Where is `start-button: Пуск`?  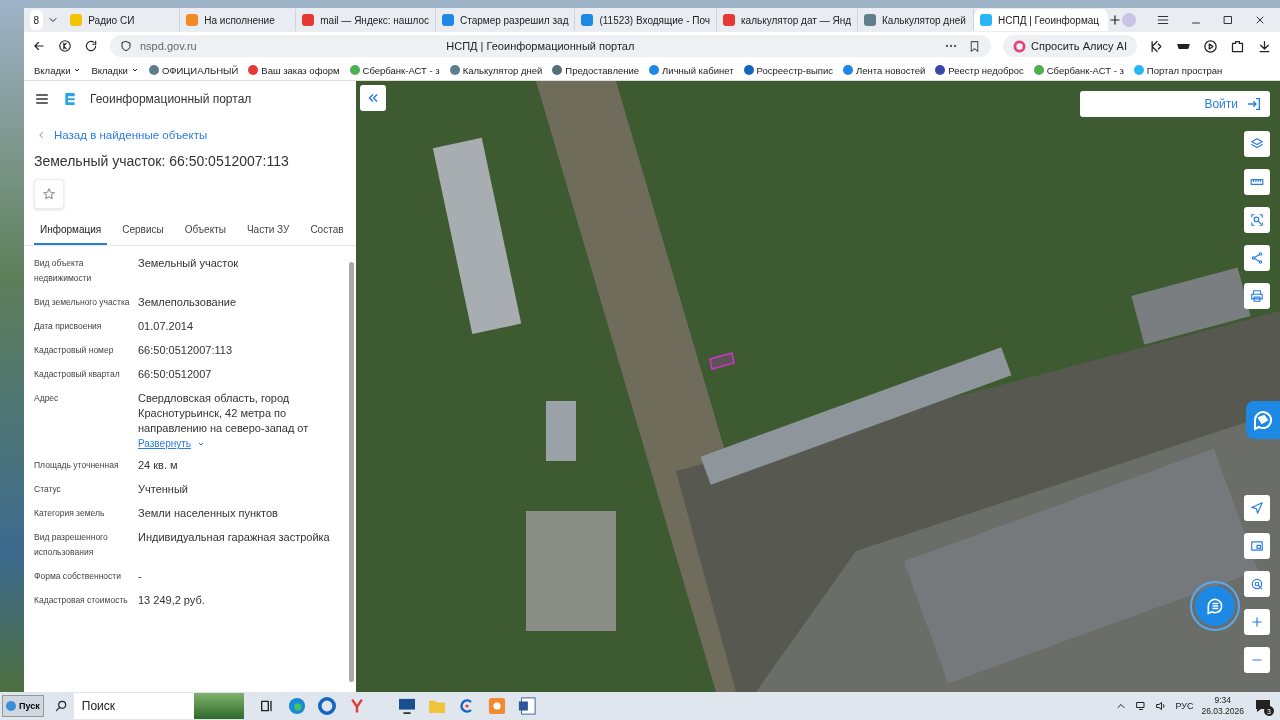 start-button: Пуск is located at coordinates (23, 706).